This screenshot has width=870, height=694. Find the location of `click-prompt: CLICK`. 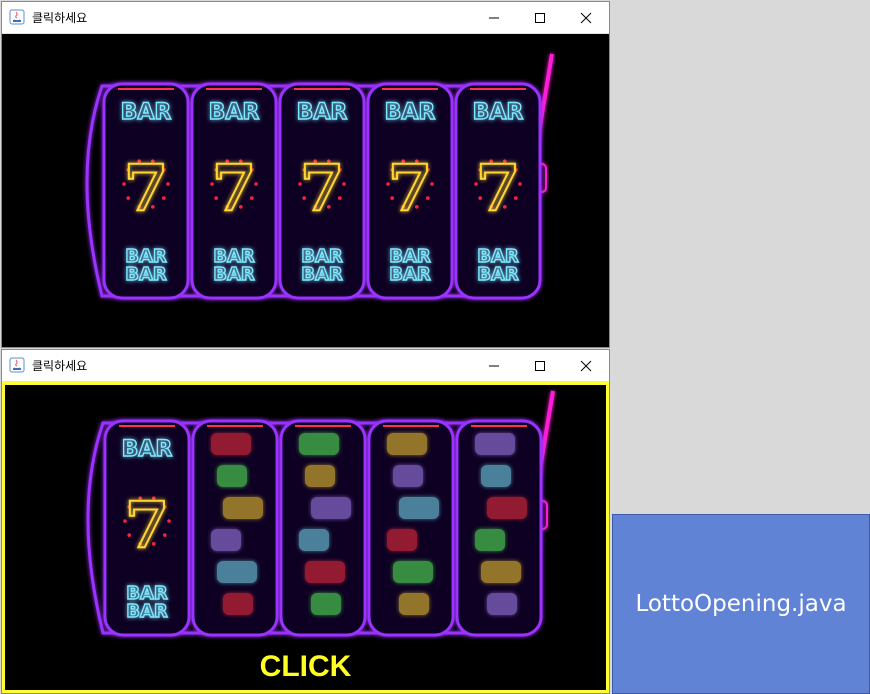

click-prompt: CLICK is located at coordinates (305, 667).